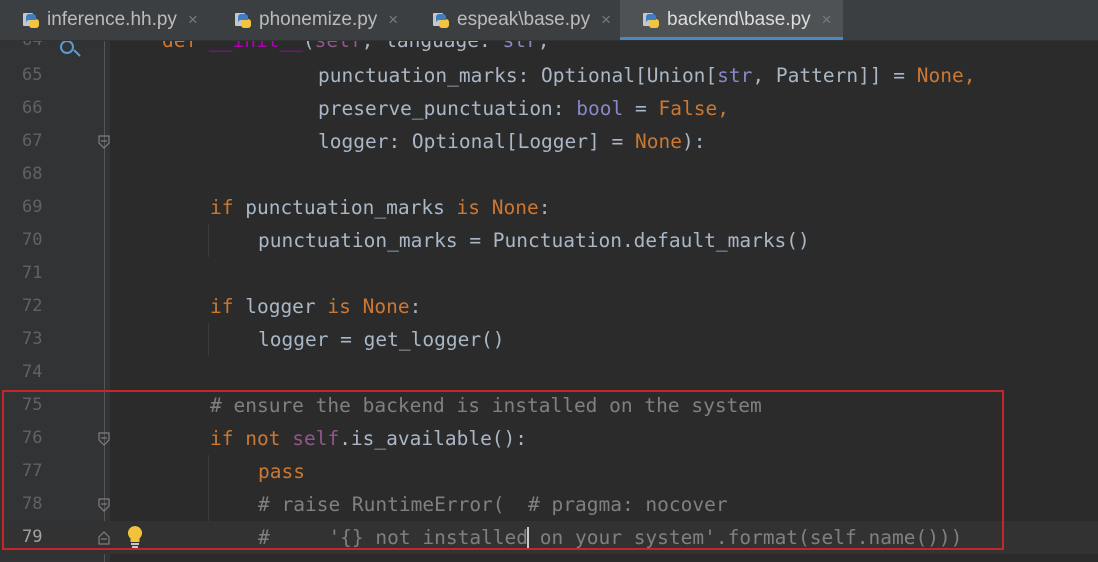 This screenshot has width=1098, height=562. Describe the element at coordinates (32, 504) in the screenshot. I see `line-number: 78` at that location.